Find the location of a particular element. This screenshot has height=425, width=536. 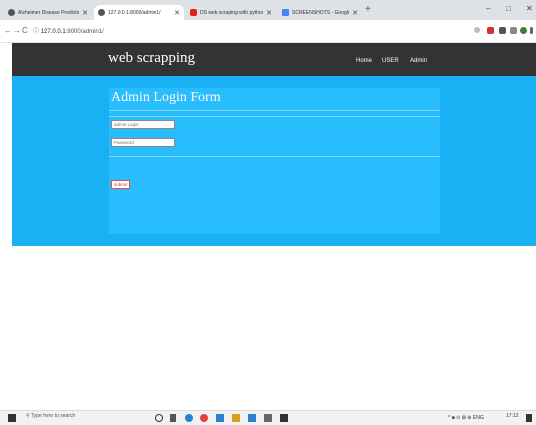

tab-title: SCREENSHOTS - Google Docs is located at coordinates (321, 12).